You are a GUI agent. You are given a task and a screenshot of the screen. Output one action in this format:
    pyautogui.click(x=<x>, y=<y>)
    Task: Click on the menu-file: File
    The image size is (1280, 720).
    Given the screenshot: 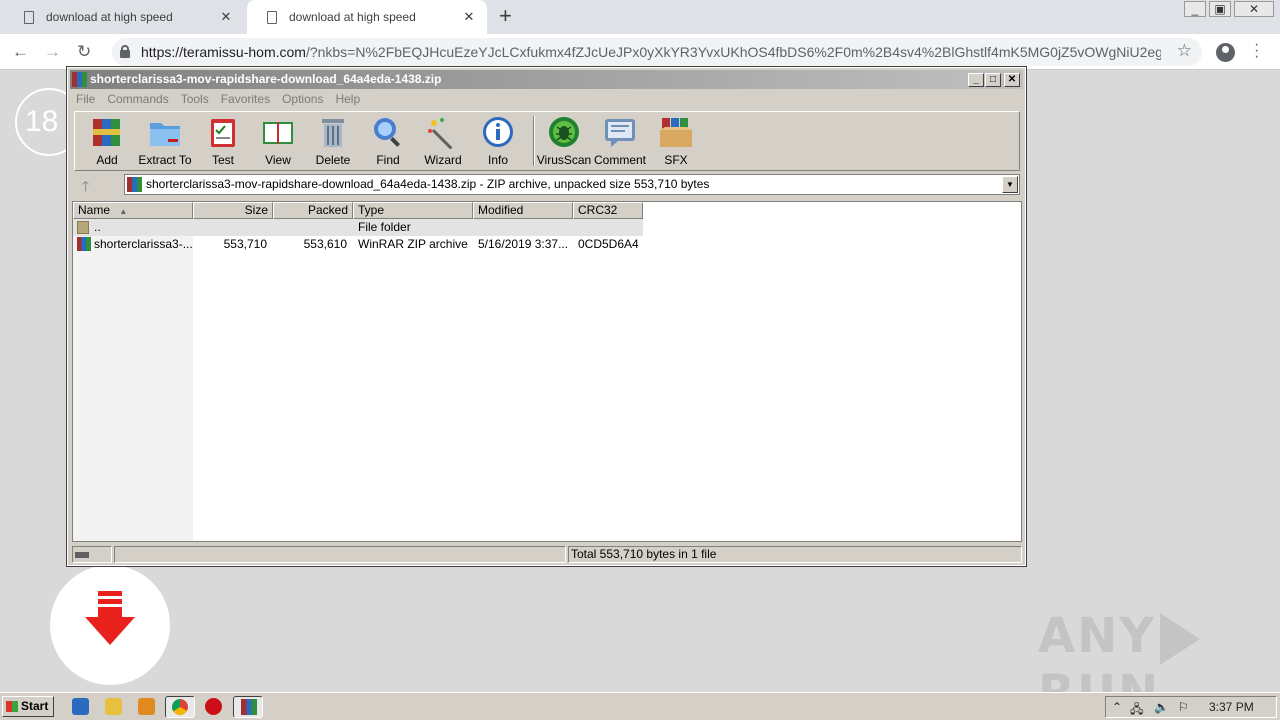 What is the action you would take?
    pyautogui.click(x=85, y=99)
    